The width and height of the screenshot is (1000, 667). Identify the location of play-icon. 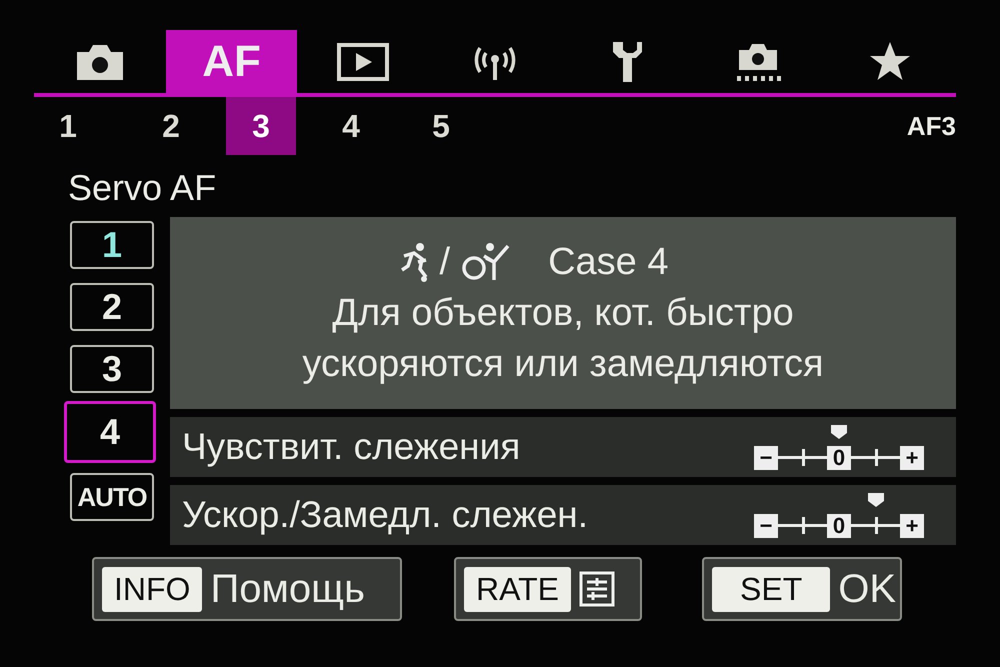
(363, 62).